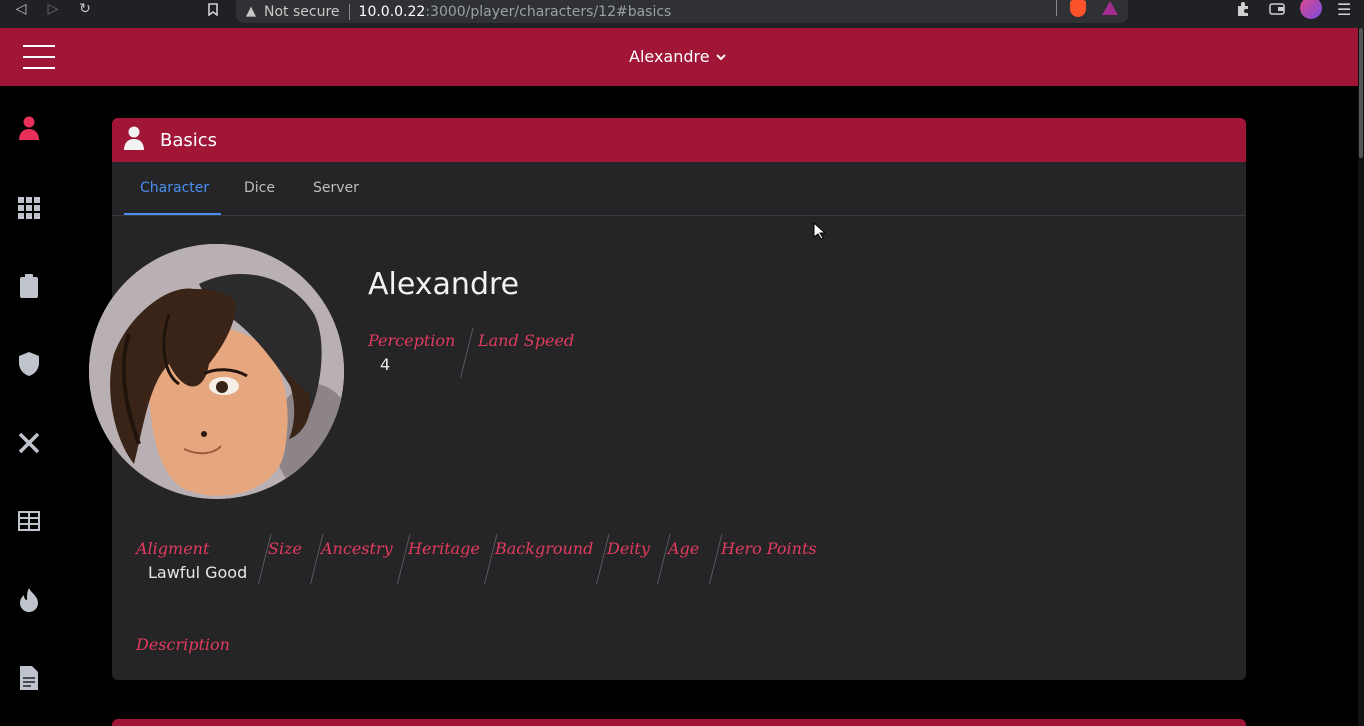 The width and height of the screenshot is (1364, 726). What do you see at coordinates (29, 443) in the screenshot?
I see `crossed-swords-icon` at bounding box center [29, 443].